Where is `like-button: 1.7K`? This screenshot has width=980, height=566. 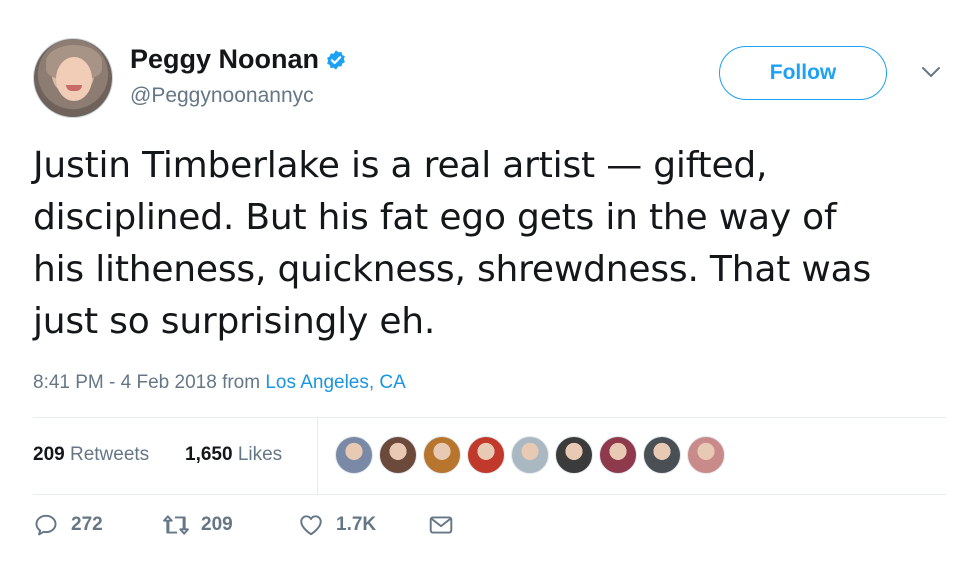
like-button: 1.7K is located at coordinates (337, 525).